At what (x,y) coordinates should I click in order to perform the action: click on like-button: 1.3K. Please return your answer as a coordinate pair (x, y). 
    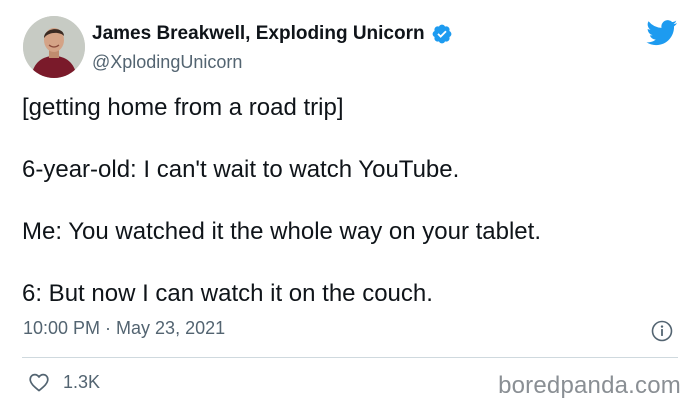
    Looking at the image, I should click on (63, 382).